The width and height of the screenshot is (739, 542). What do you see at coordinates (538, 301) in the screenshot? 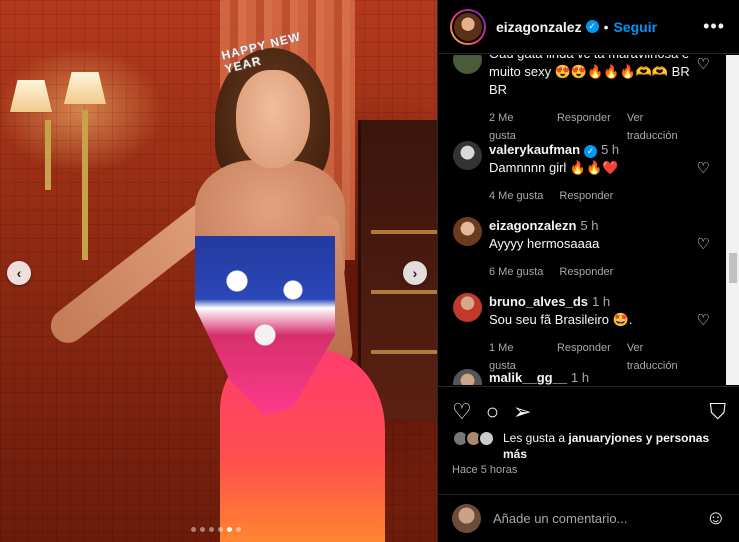
I see `comment-username: bruno_alves_ds` at bounding box center [538, 301].